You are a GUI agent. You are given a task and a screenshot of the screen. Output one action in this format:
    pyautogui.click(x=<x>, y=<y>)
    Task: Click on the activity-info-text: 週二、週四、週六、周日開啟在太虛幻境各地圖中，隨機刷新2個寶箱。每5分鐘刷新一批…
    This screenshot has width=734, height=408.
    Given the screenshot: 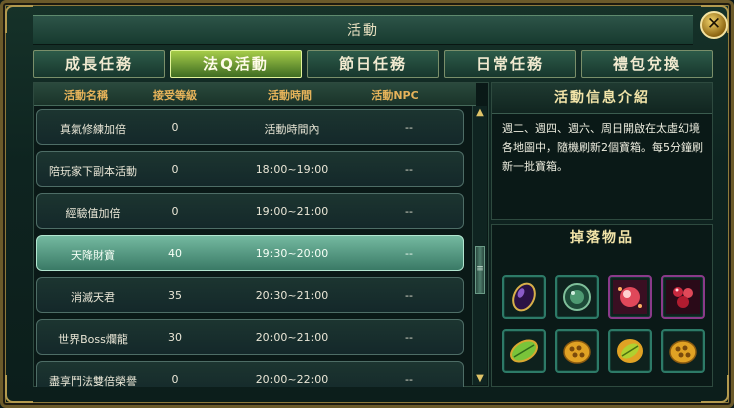 What is the action you would take?
    pyautogui.click(x=602, y=147)
    